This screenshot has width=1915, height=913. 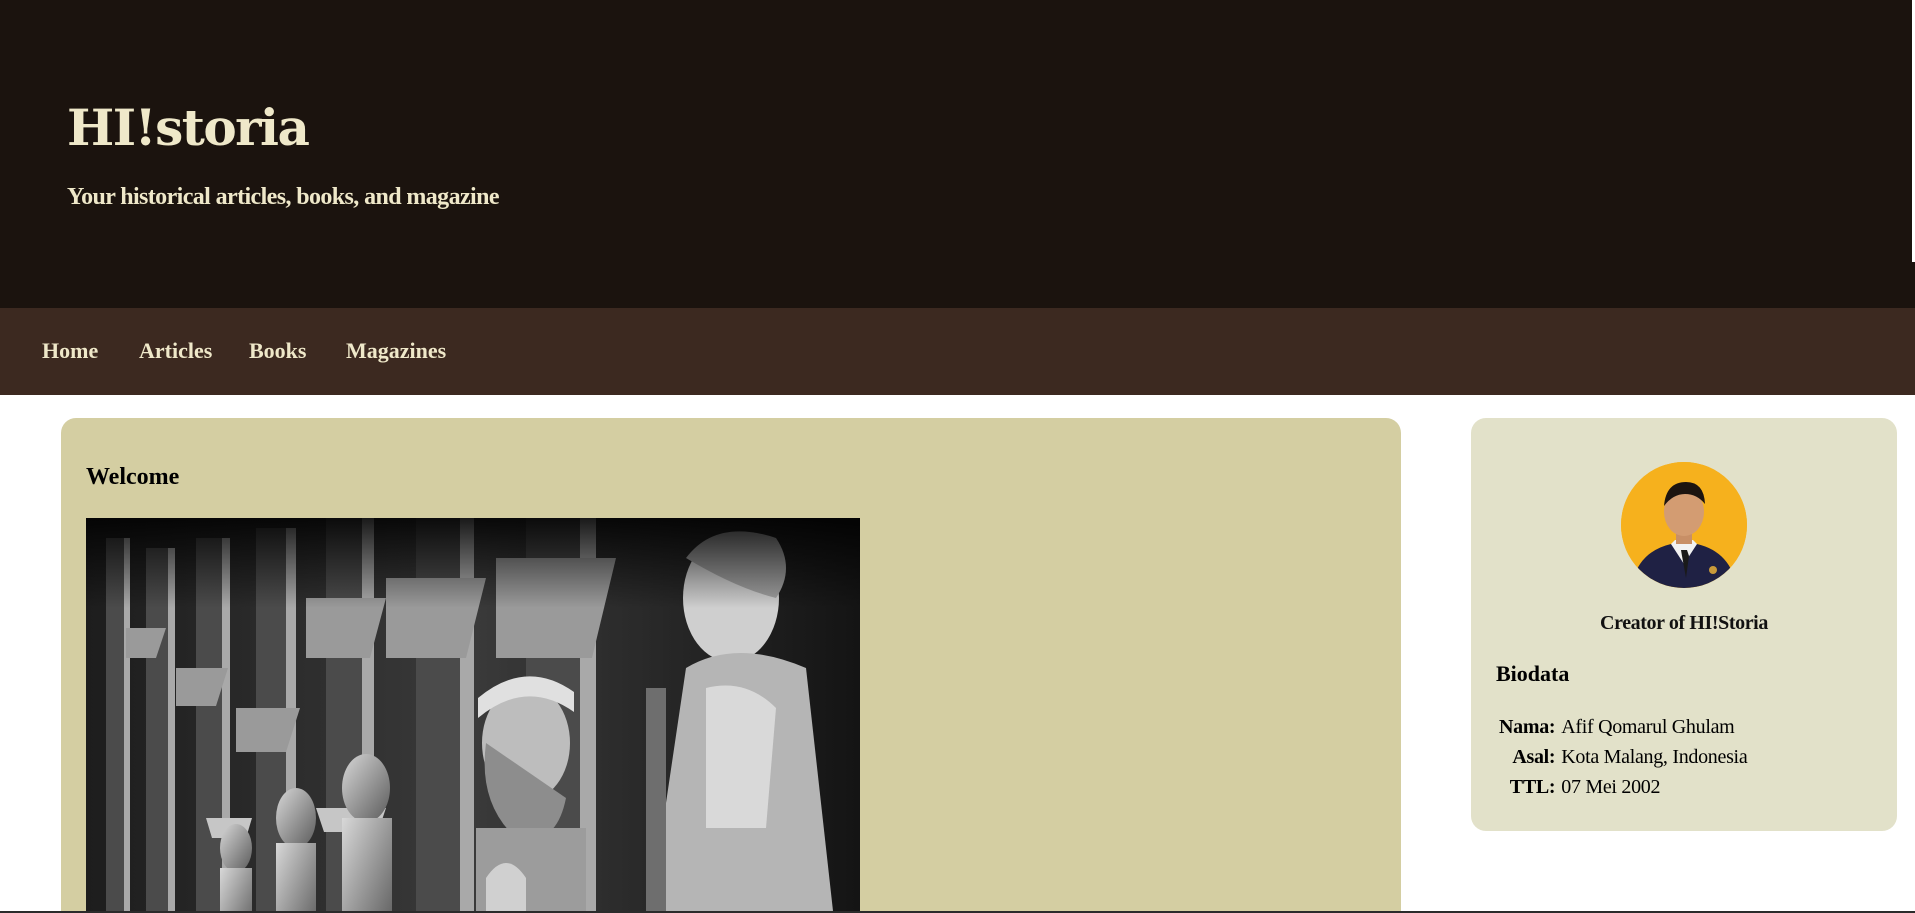 What do you see at coordinates (1654, 757) in the screenshot?
I see `biodata-value: Kota Malang, Indonesia` at bounding box center [1654, 757].